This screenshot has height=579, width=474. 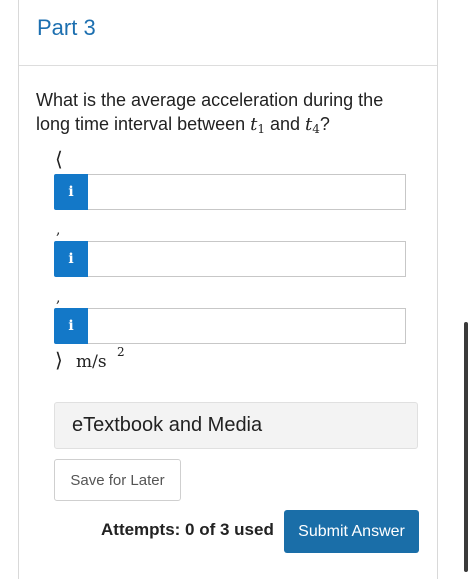 I want to click on units-label: m/s, so click(x=91, y=362).